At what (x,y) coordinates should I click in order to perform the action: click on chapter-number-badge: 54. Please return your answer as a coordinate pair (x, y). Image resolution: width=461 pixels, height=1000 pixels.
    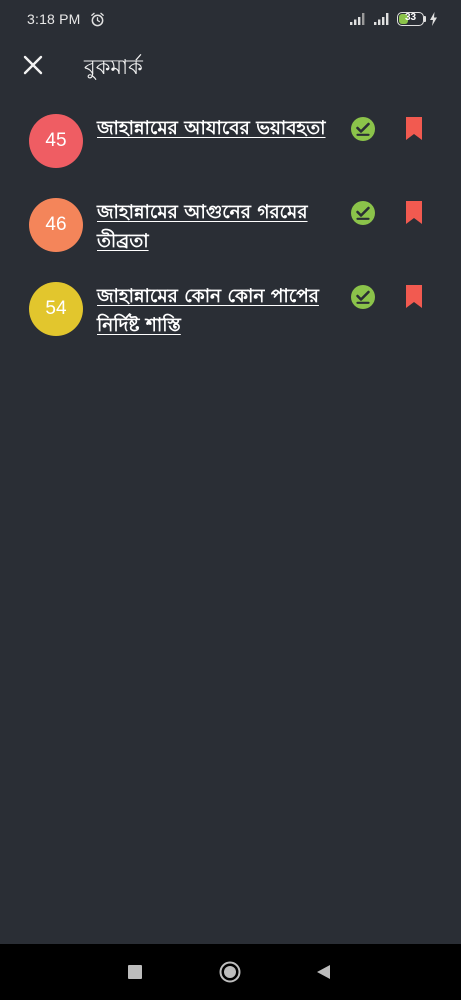
    Looking at the image, I should click on (56, 309).